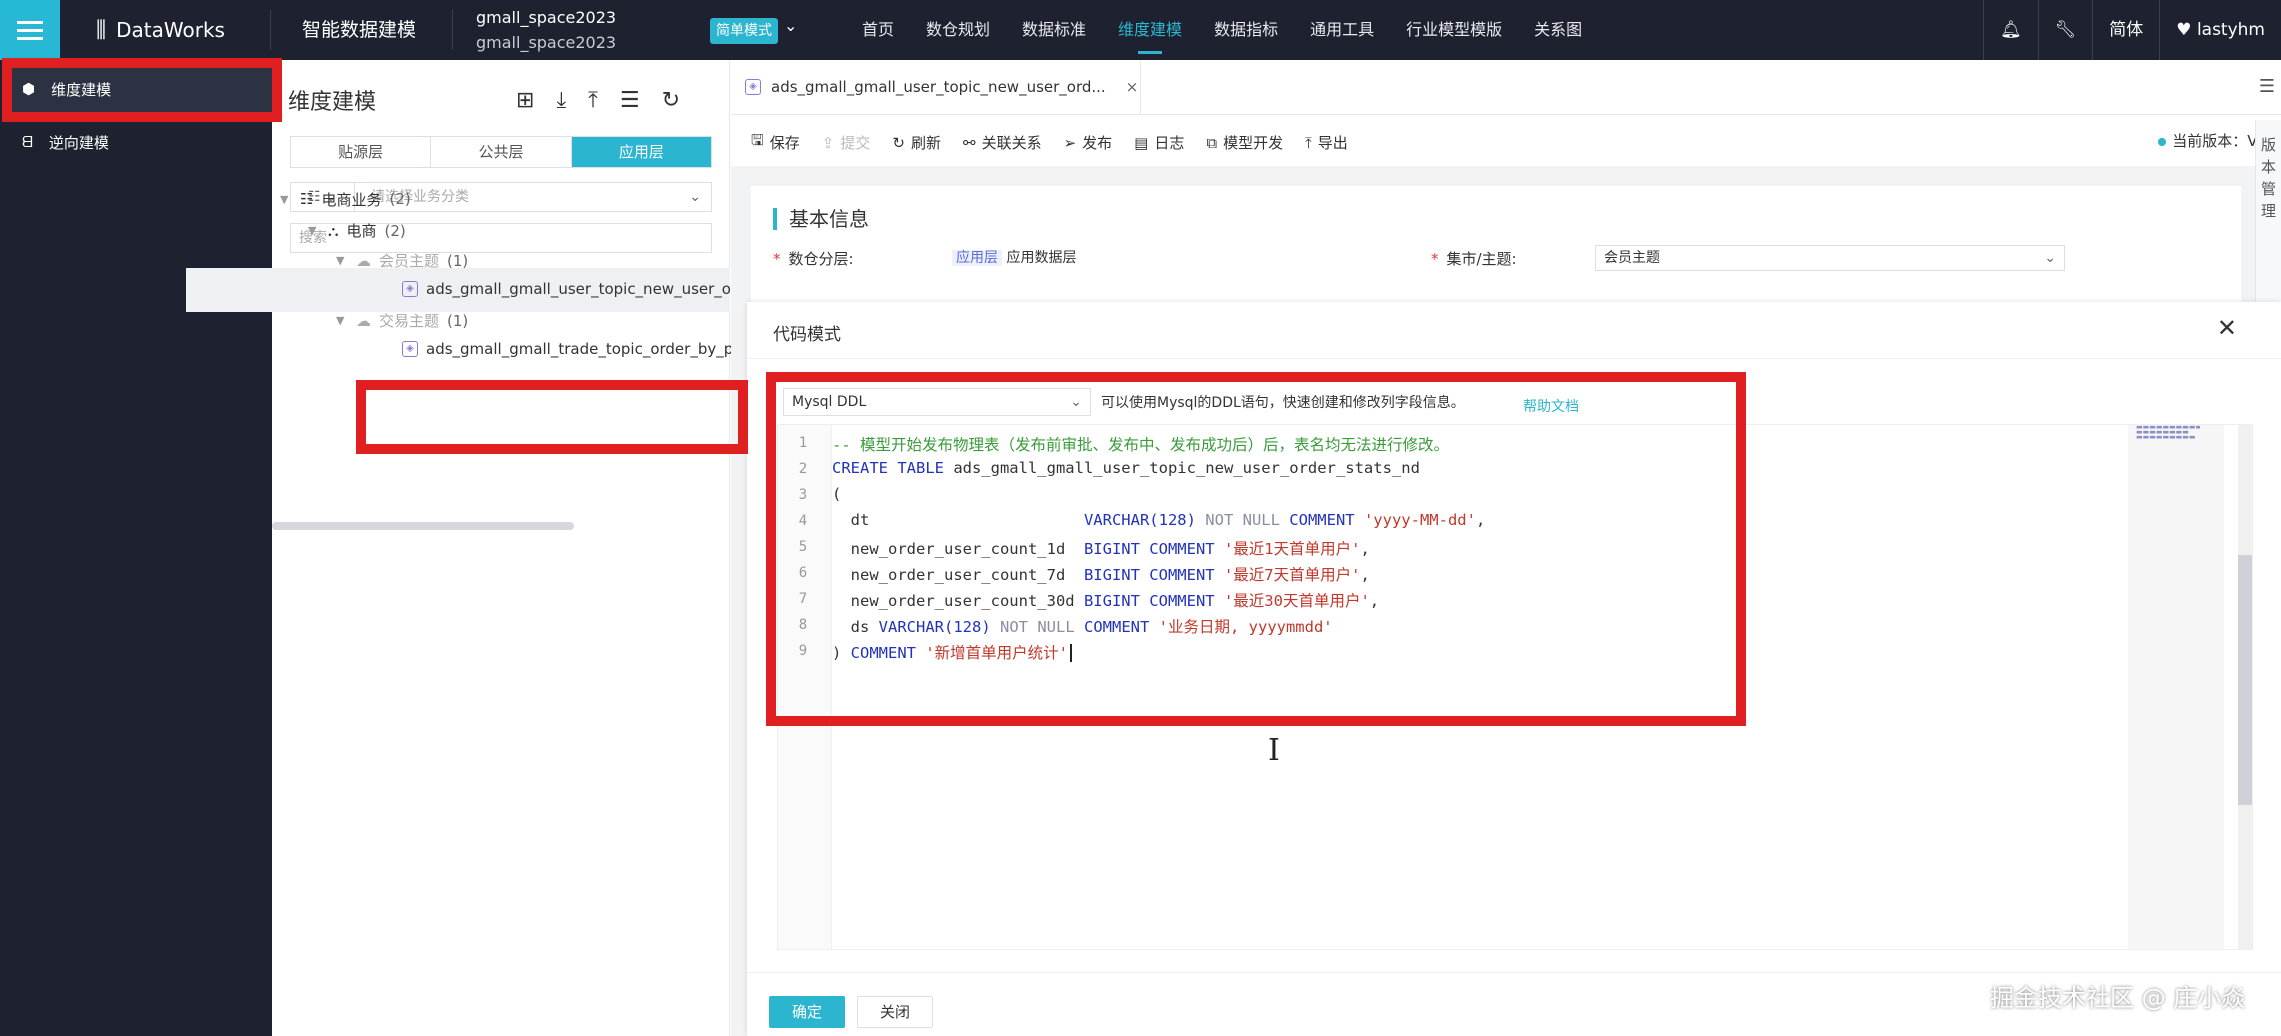 The height and width of the screenshot is (1036, 2281). What do you see at coordinates (805, 687) in the screenshot?
I see `line-gutter: 1 2 3 4 5 6 7 8 9` at bounding box center [805, 687].